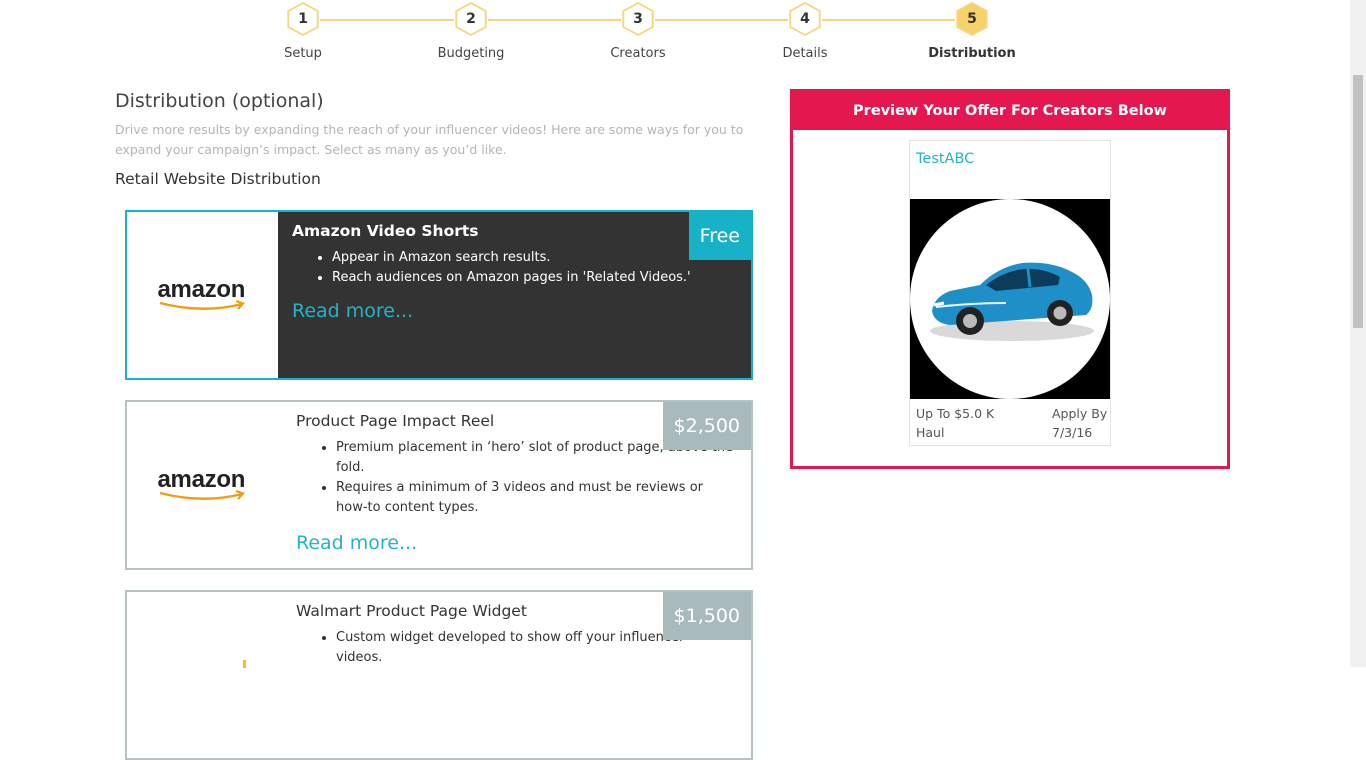  I want to click on step-setup: 1 Setup, so click(303, 31).